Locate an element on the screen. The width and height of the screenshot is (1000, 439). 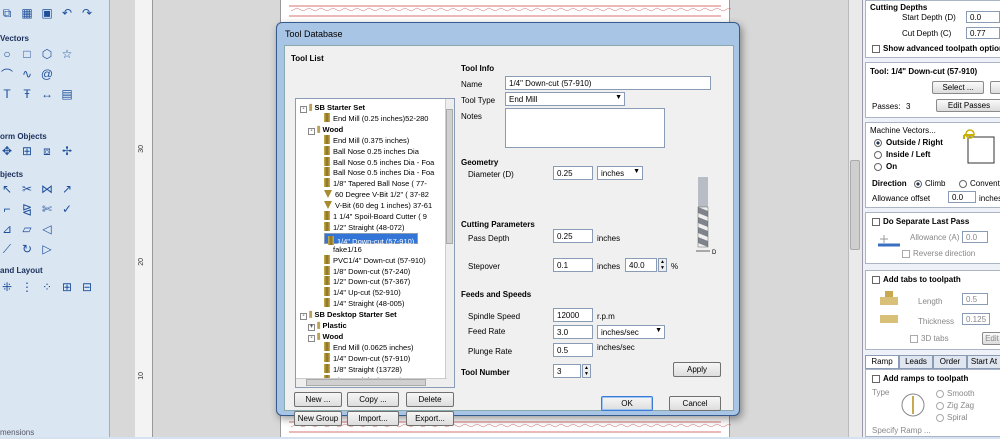
tree-item: 1/8" Tapered Ball Nose ( 77- is located at coordinates (375, 183).